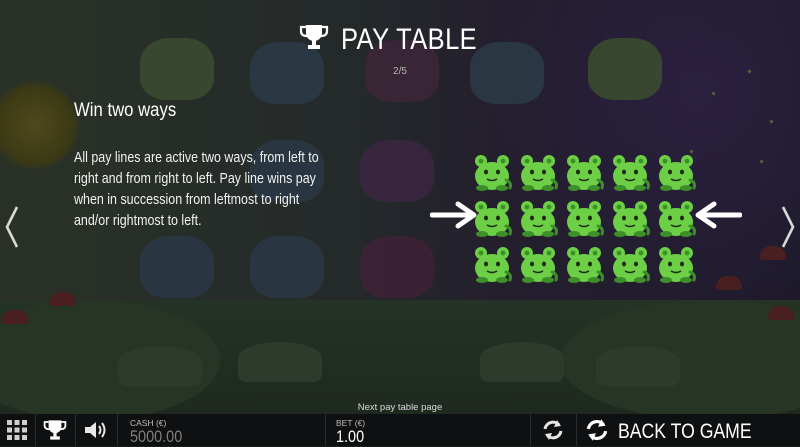 This screenshot has width=800, height=447. Describe the element at coordinates (156, 436) in the screenshot. I see `cash-value: 5000.00` at that location.